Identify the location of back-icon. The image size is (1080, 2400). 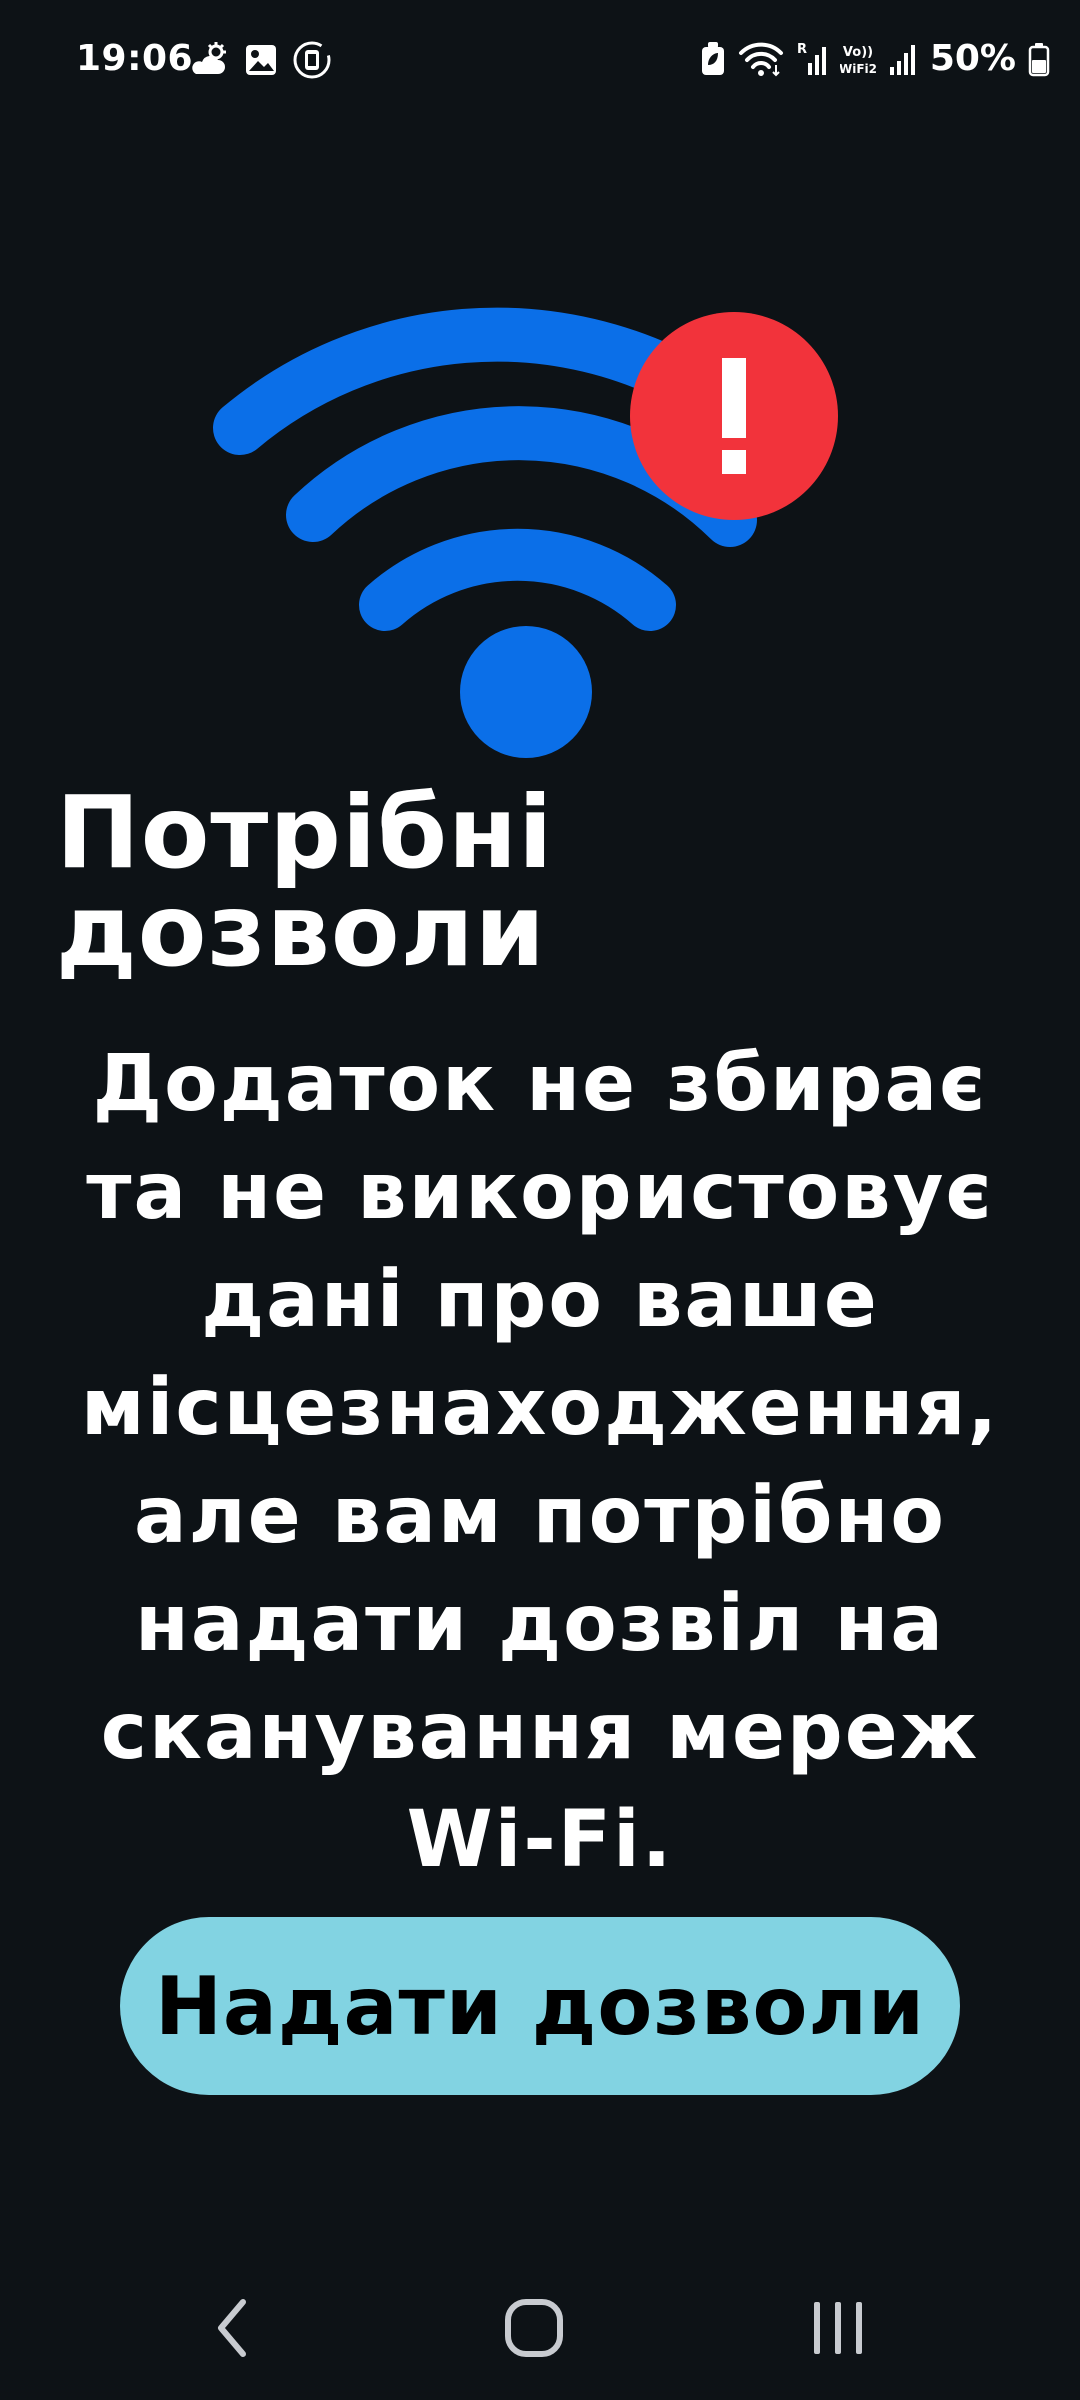
(233, 2330).